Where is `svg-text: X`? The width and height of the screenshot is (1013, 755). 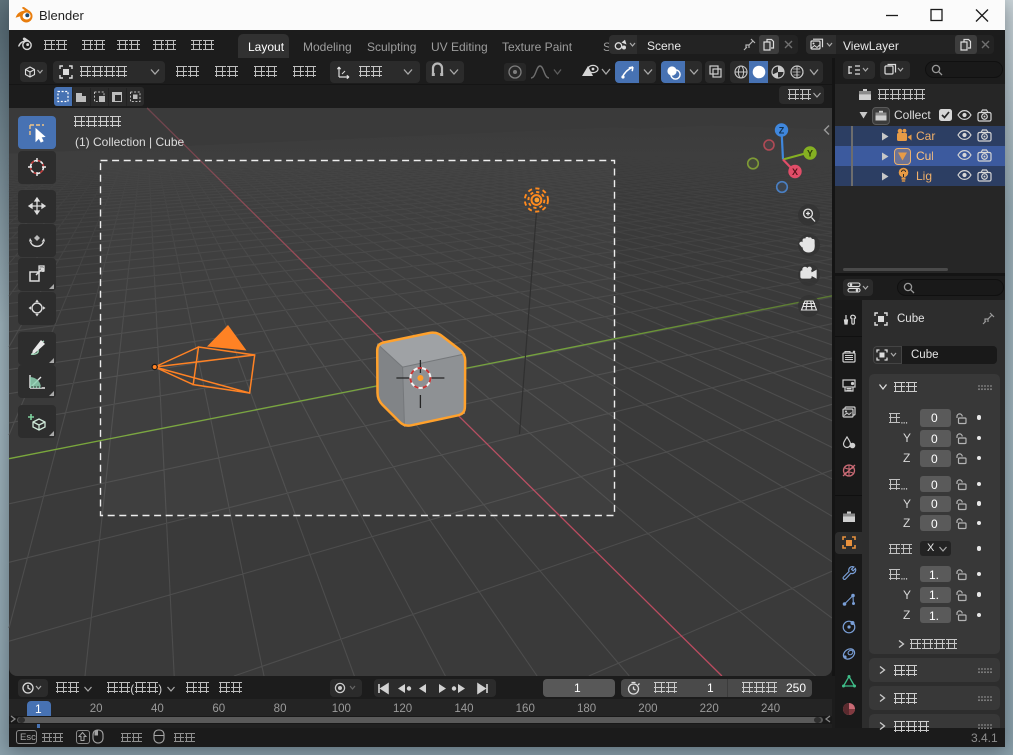
svg-text: X is located at coordinates (795, 172).